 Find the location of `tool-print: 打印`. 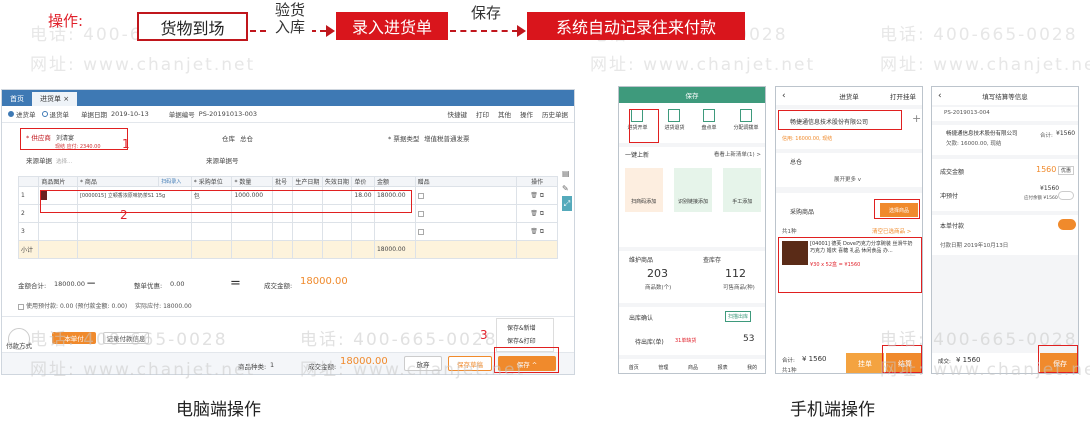

tool-print: 打印 is located at coordinates (482, 114).